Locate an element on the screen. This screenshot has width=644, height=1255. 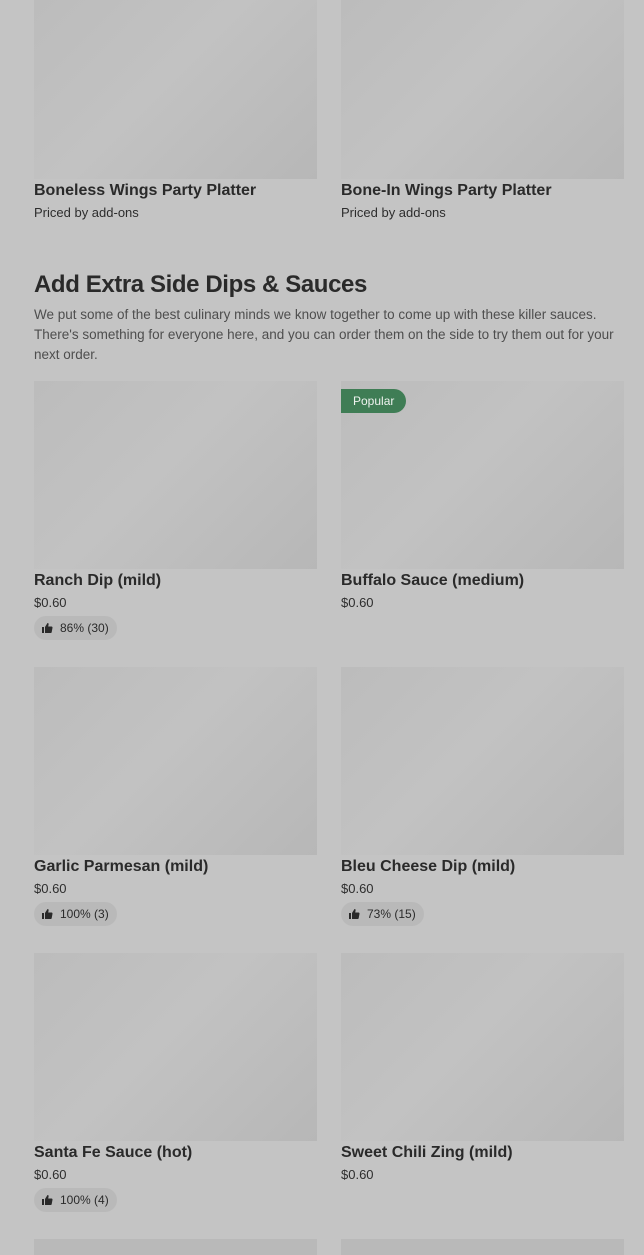
popular-badge: Popular is located at coordinates (374, 401).